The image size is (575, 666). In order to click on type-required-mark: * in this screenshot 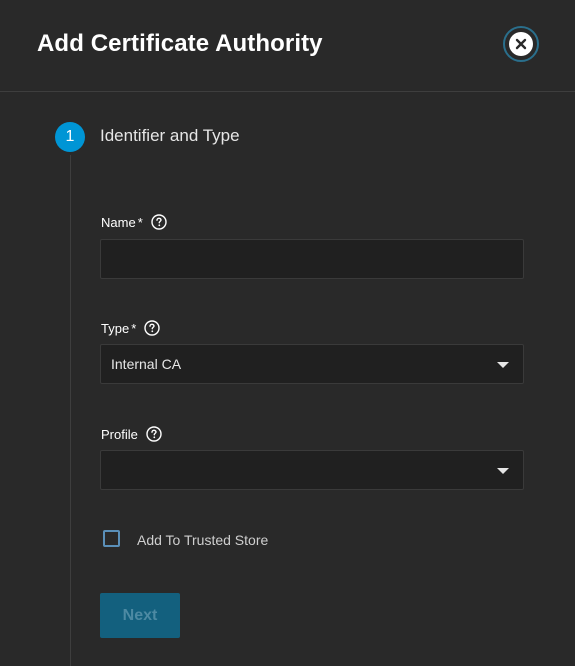, I will do `click(134, 328)`.